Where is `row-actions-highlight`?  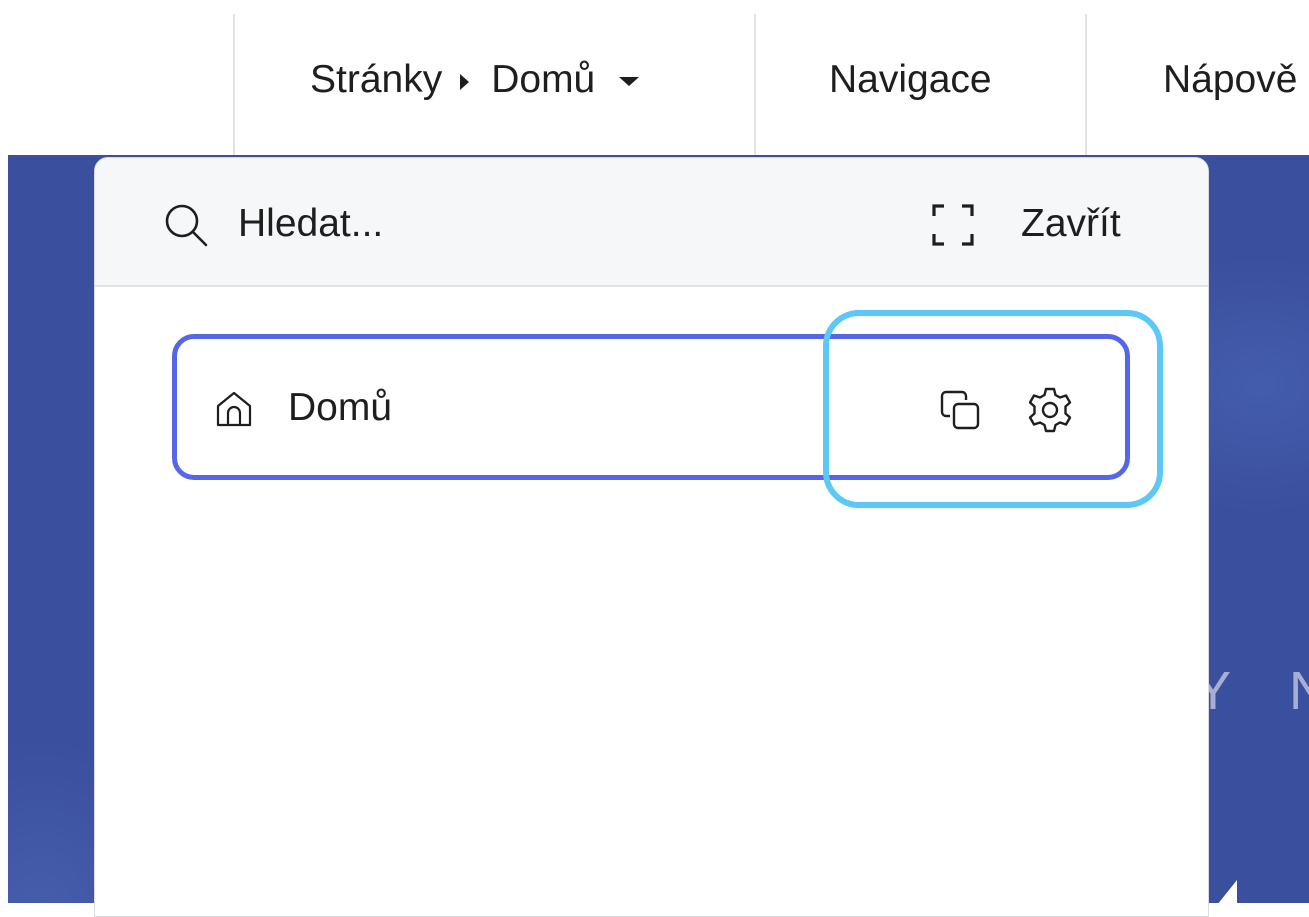 row-actions-highlight is located at coordinates (993, 409).